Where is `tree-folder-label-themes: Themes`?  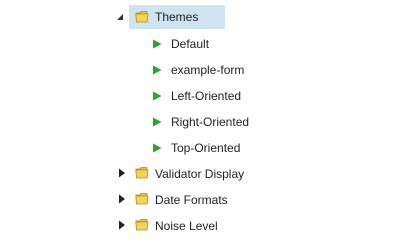 tree-folder-label-themes: Themes is located at coordinates (176, 17).